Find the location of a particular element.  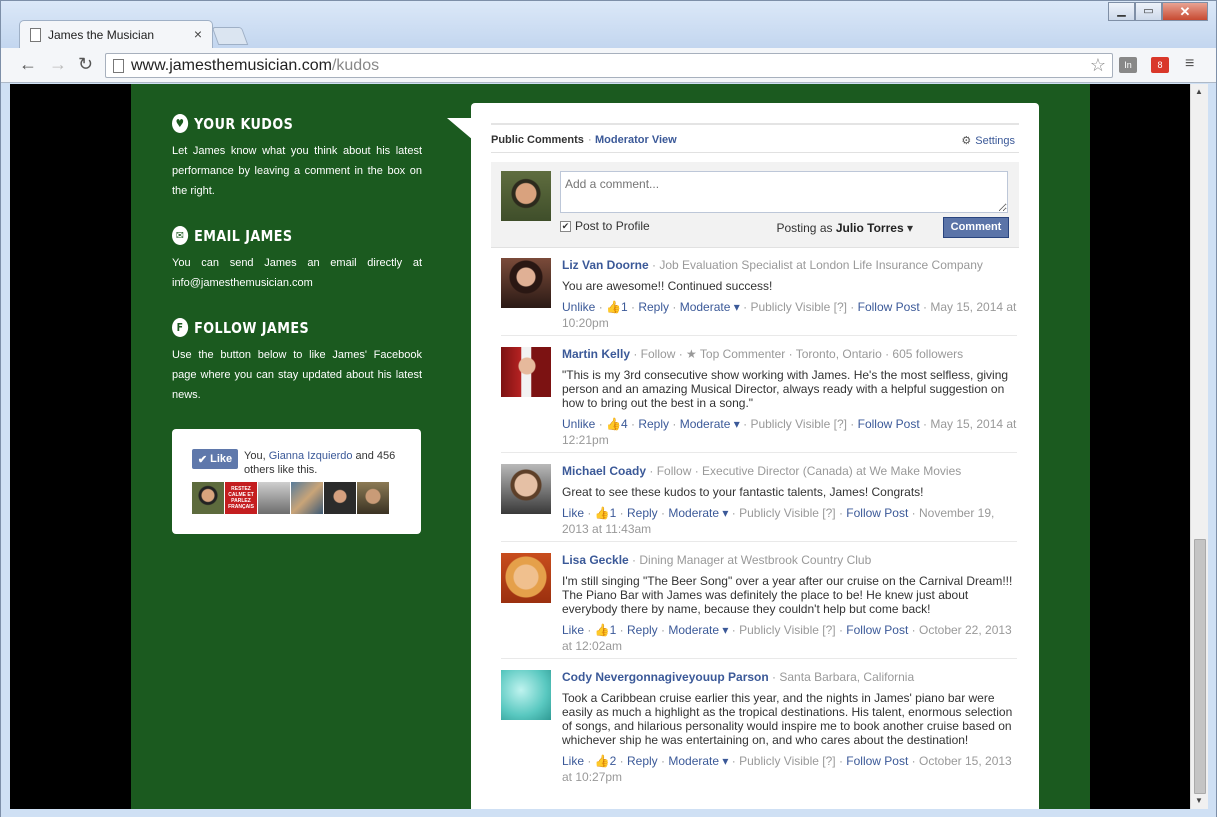

scroll-up-arrow-icon: ▲ is located at coordinates (1199, 91).